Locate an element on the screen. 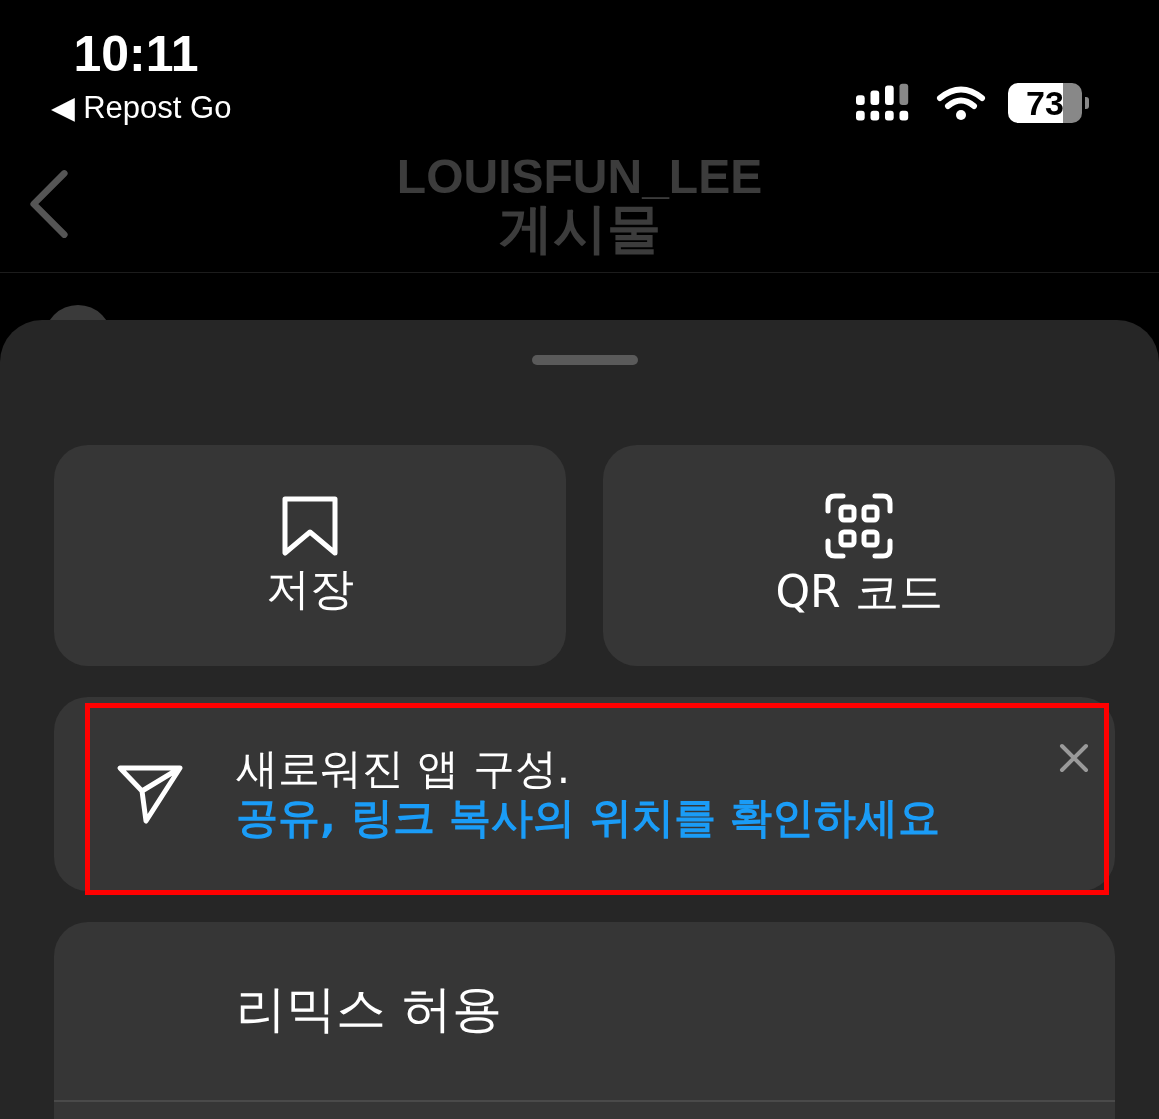 This screenshot has width=1159, height=1119. back-to-app-link: ◀ Repost Go is located at coordinates (141, 108).